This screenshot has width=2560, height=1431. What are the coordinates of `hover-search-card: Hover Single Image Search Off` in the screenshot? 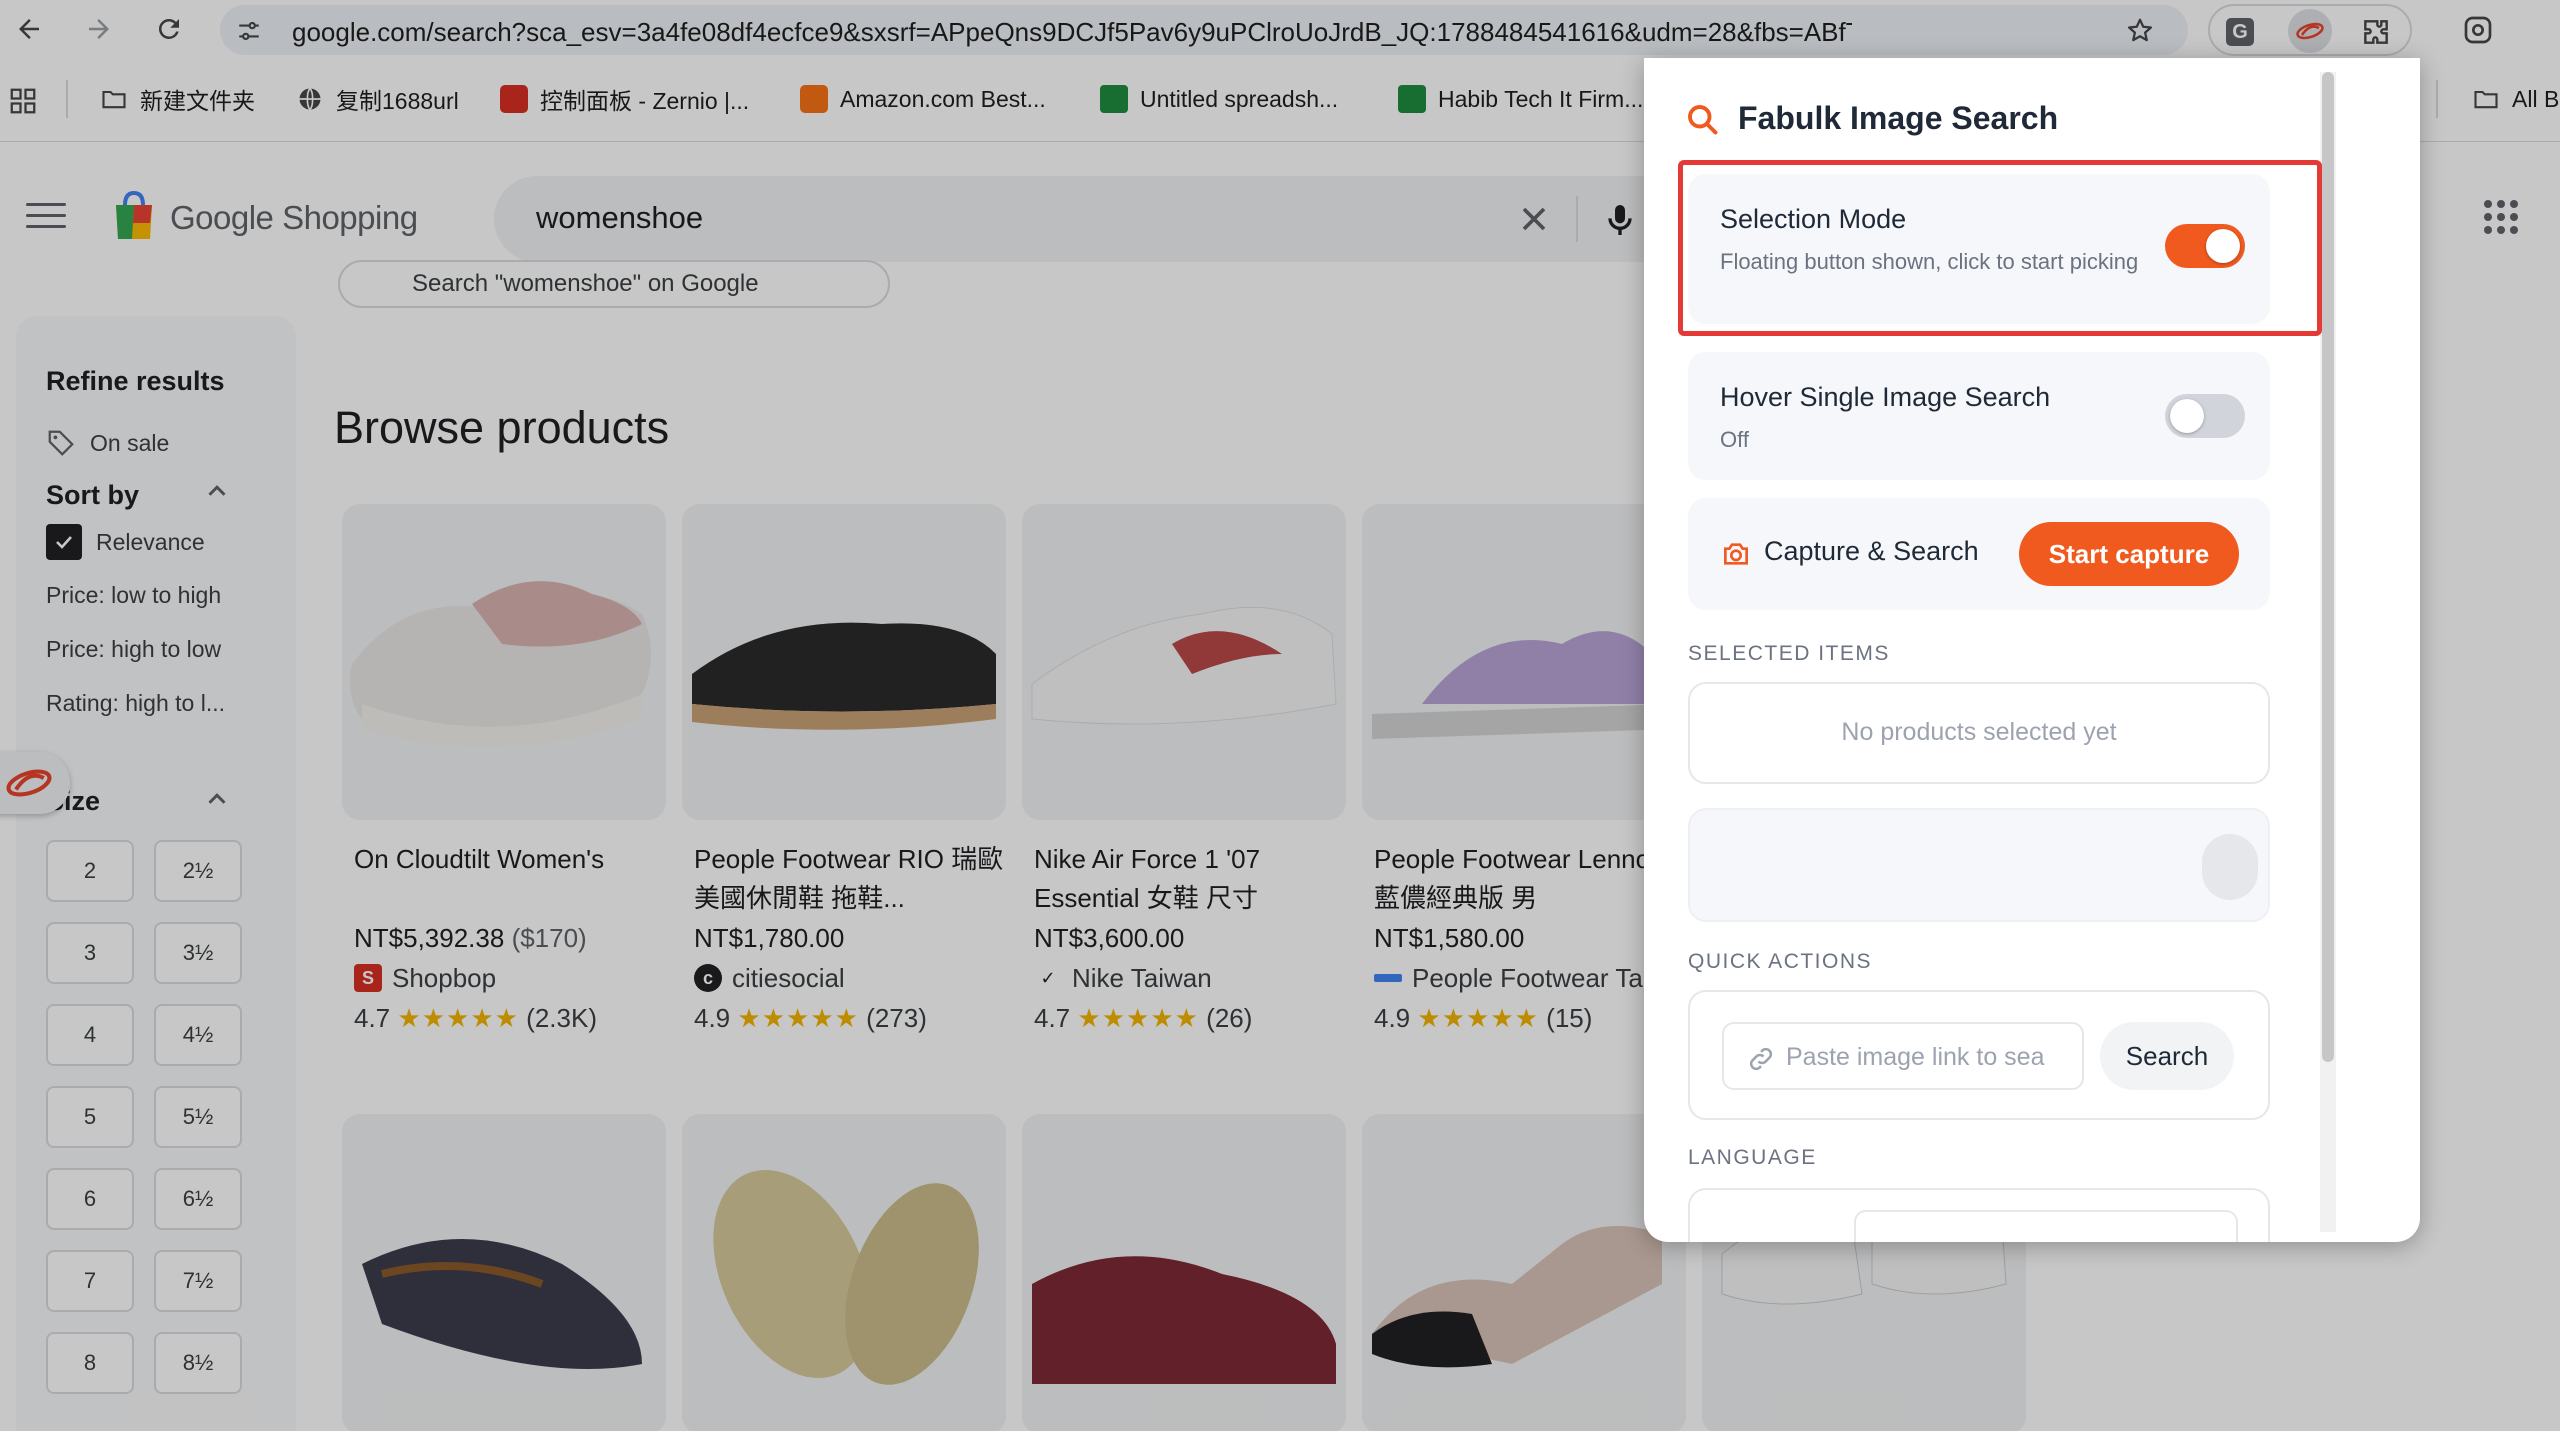 It's located at (1979, 416).